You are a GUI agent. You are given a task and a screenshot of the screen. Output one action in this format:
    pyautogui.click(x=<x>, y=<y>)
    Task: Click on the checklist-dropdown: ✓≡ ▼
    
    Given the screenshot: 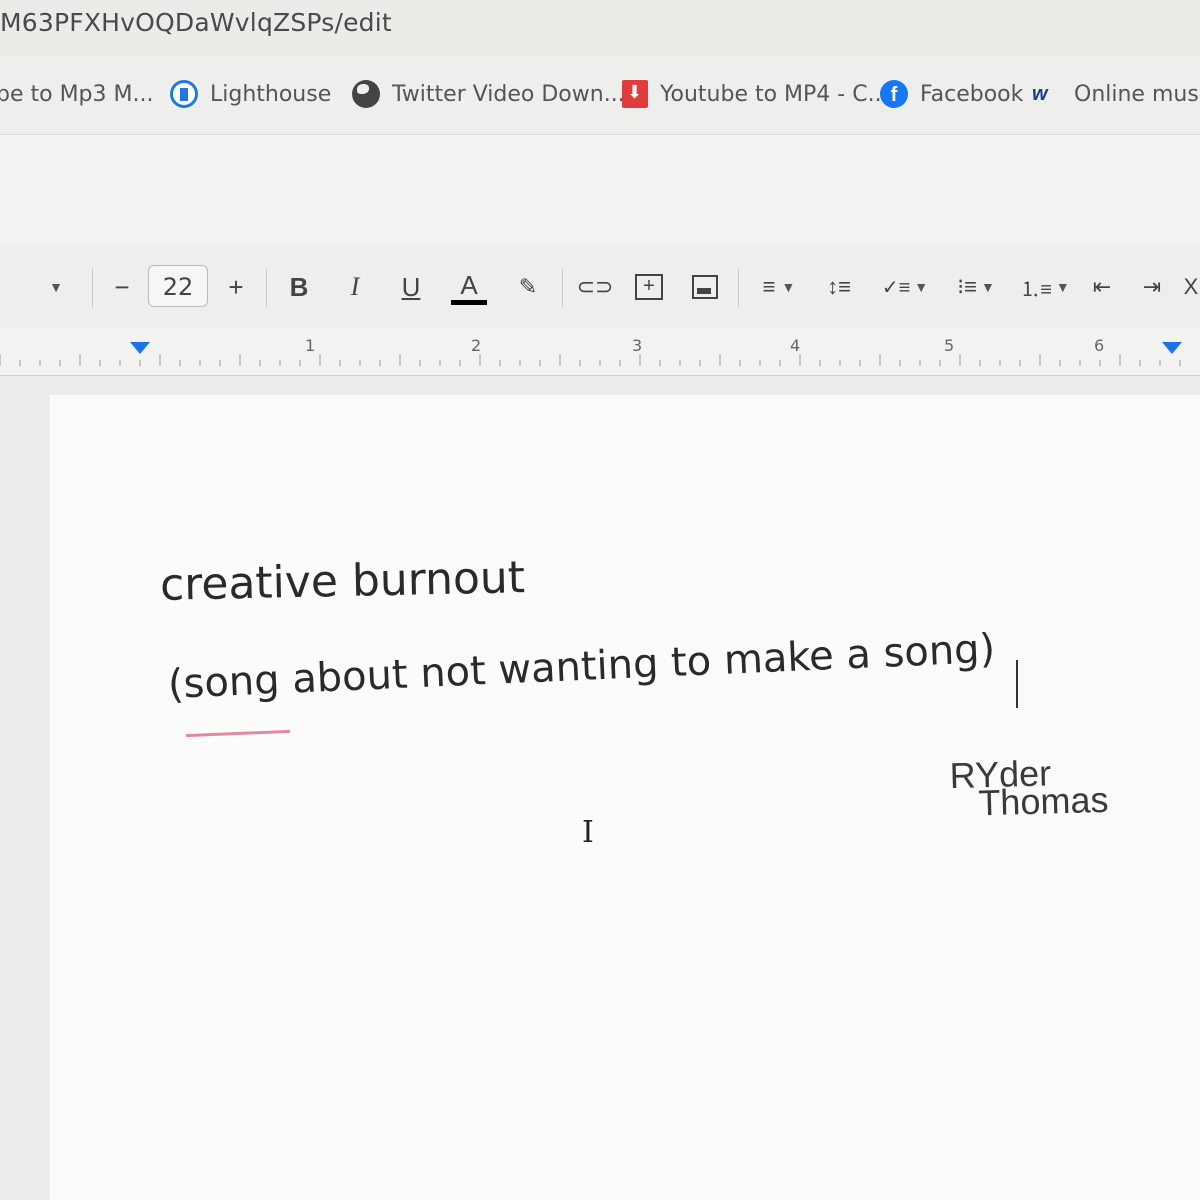 What is the action you would take?
    pyautogui.click(x=905, y=287)
    